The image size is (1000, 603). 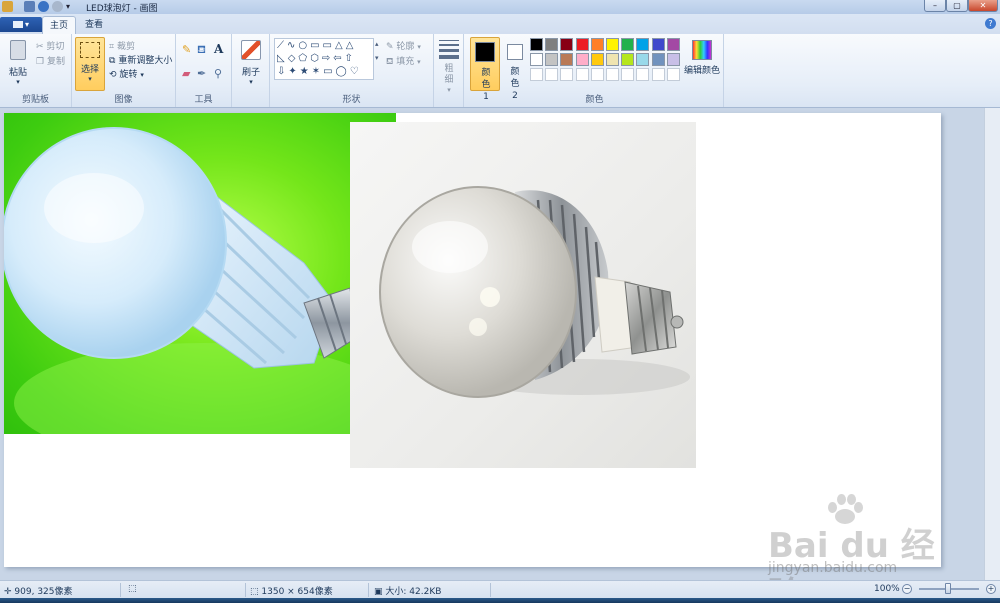 What do you see at coordinates (122, 45) in the screenshot?
I see `crop-button: ⌗ 裁剪` at bounding box center [122, 45].